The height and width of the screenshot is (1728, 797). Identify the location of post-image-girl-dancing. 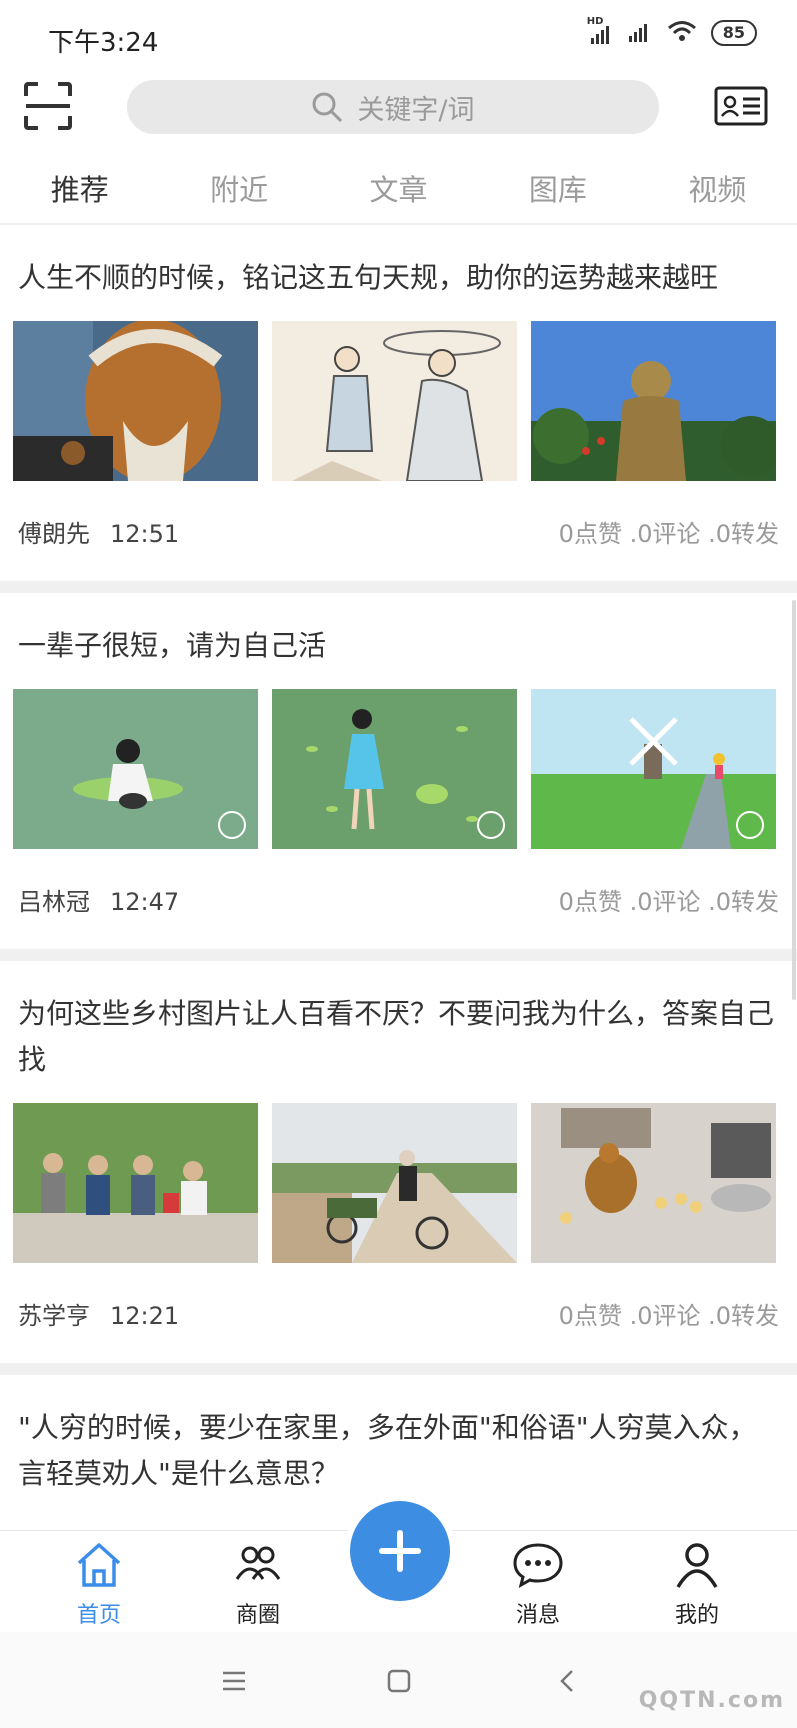
(394, 769).